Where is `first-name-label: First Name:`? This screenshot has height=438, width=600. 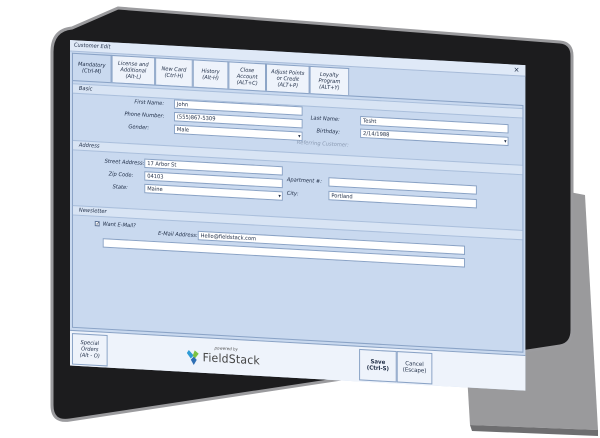 first-name-label: First Name: is located at coordinates (149, 103).